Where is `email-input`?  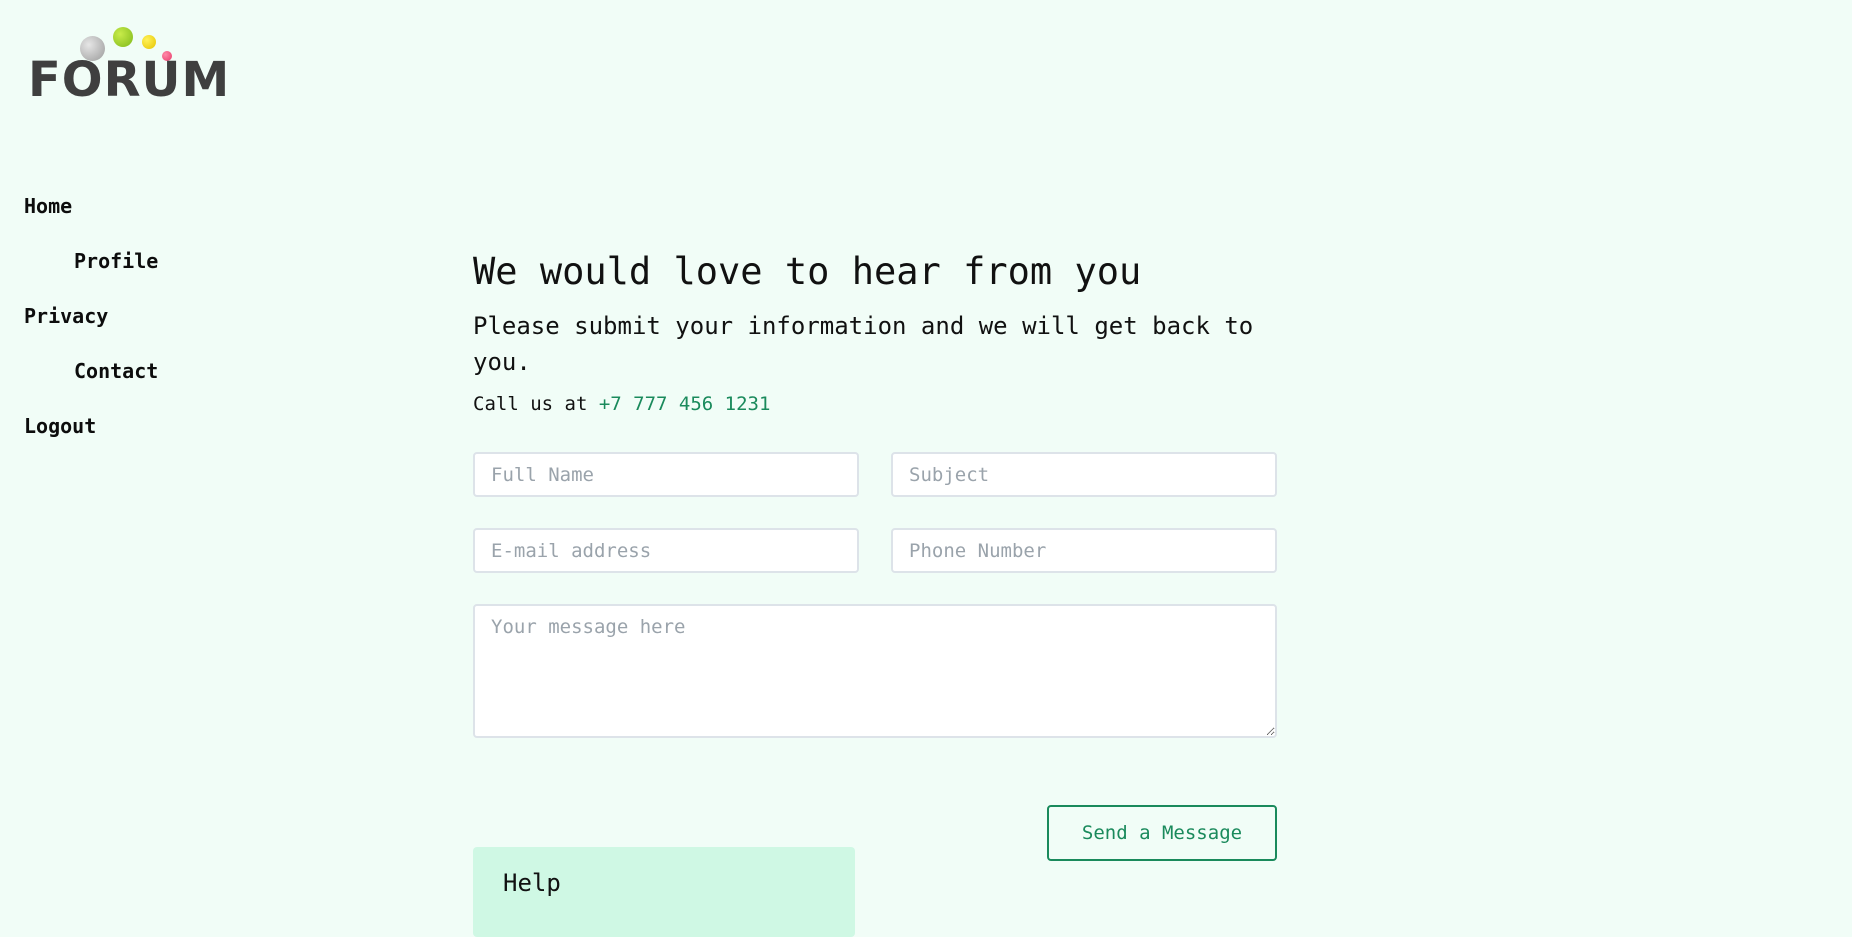
email-input is located at coordinates (666, 550).